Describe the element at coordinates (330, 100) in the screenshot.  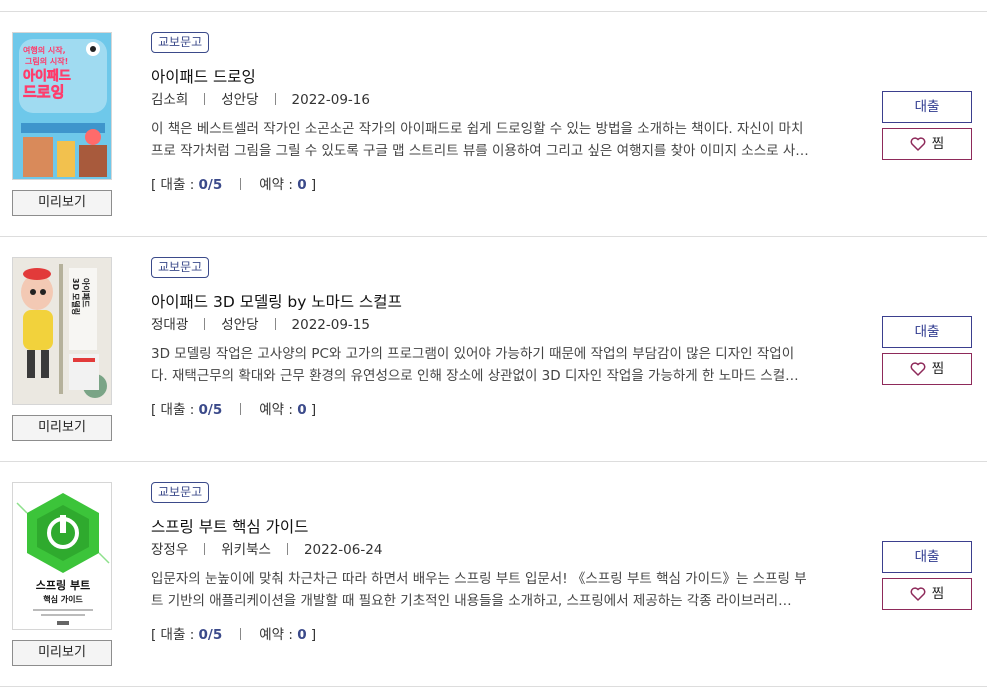
I see `book-date: 2022-09-16` at that location.